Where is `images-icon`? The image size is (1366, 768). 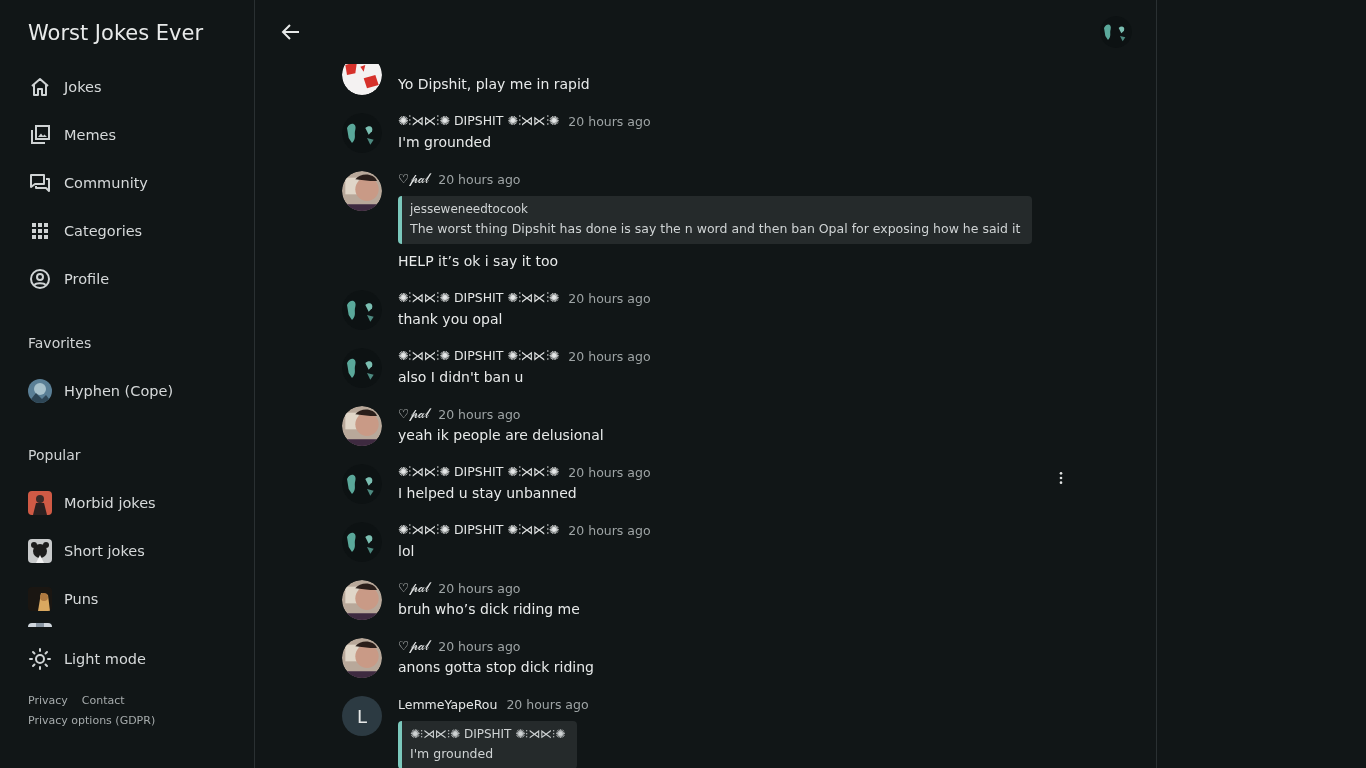 images-icon is located at coordinates (40, 135).